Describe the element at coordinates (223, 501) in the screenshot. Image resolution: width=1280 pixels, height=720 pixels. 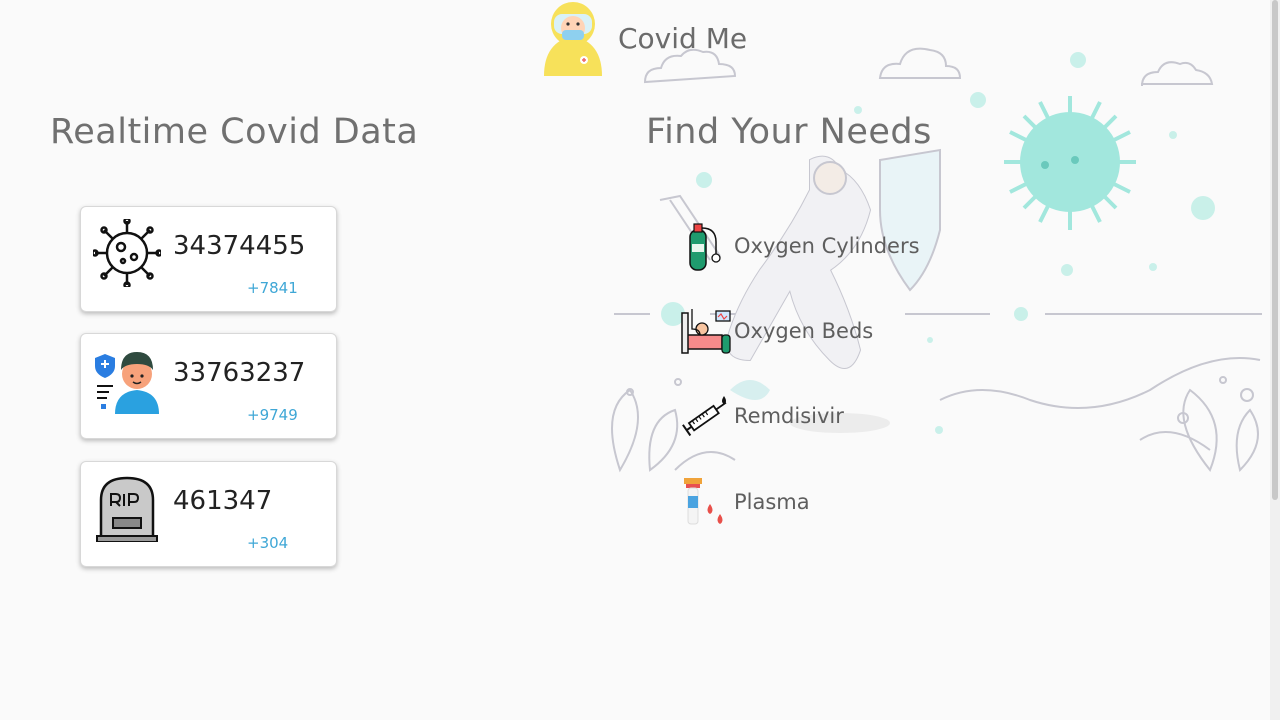
I see `deaths-value: 461347` at that location.